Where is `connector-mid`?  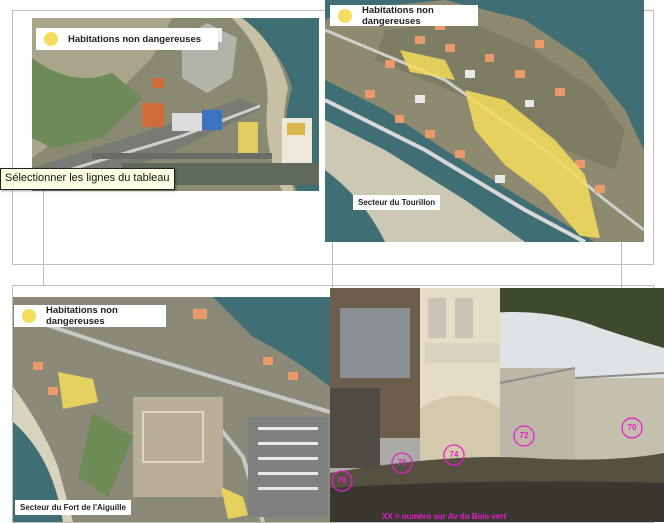 connector-mid is located at coordinates (332, 265).